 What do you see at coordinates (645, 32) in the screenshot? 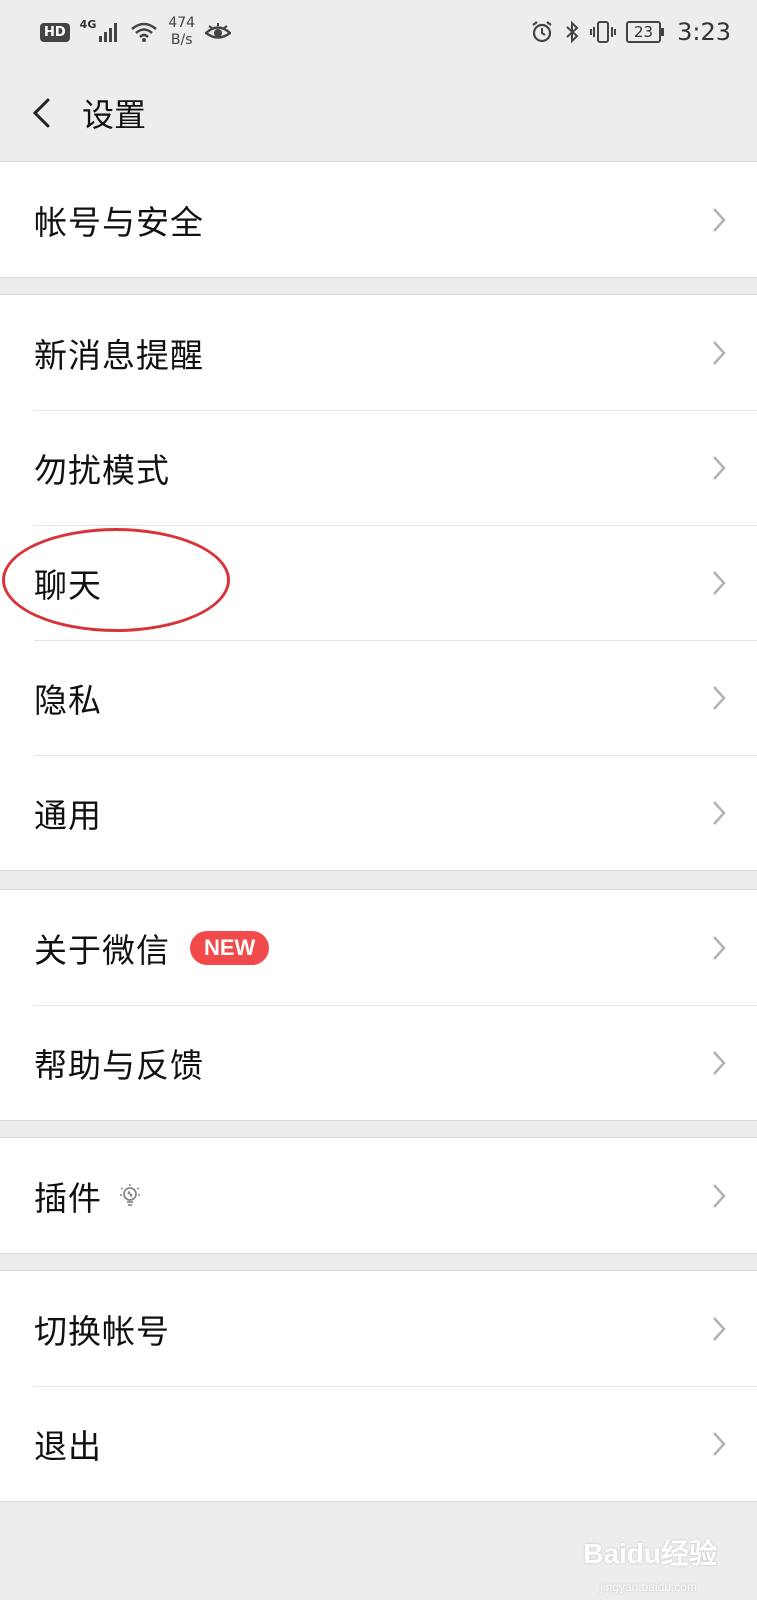
I see `battery-indicator: 23` at bounding box center [645, 32].